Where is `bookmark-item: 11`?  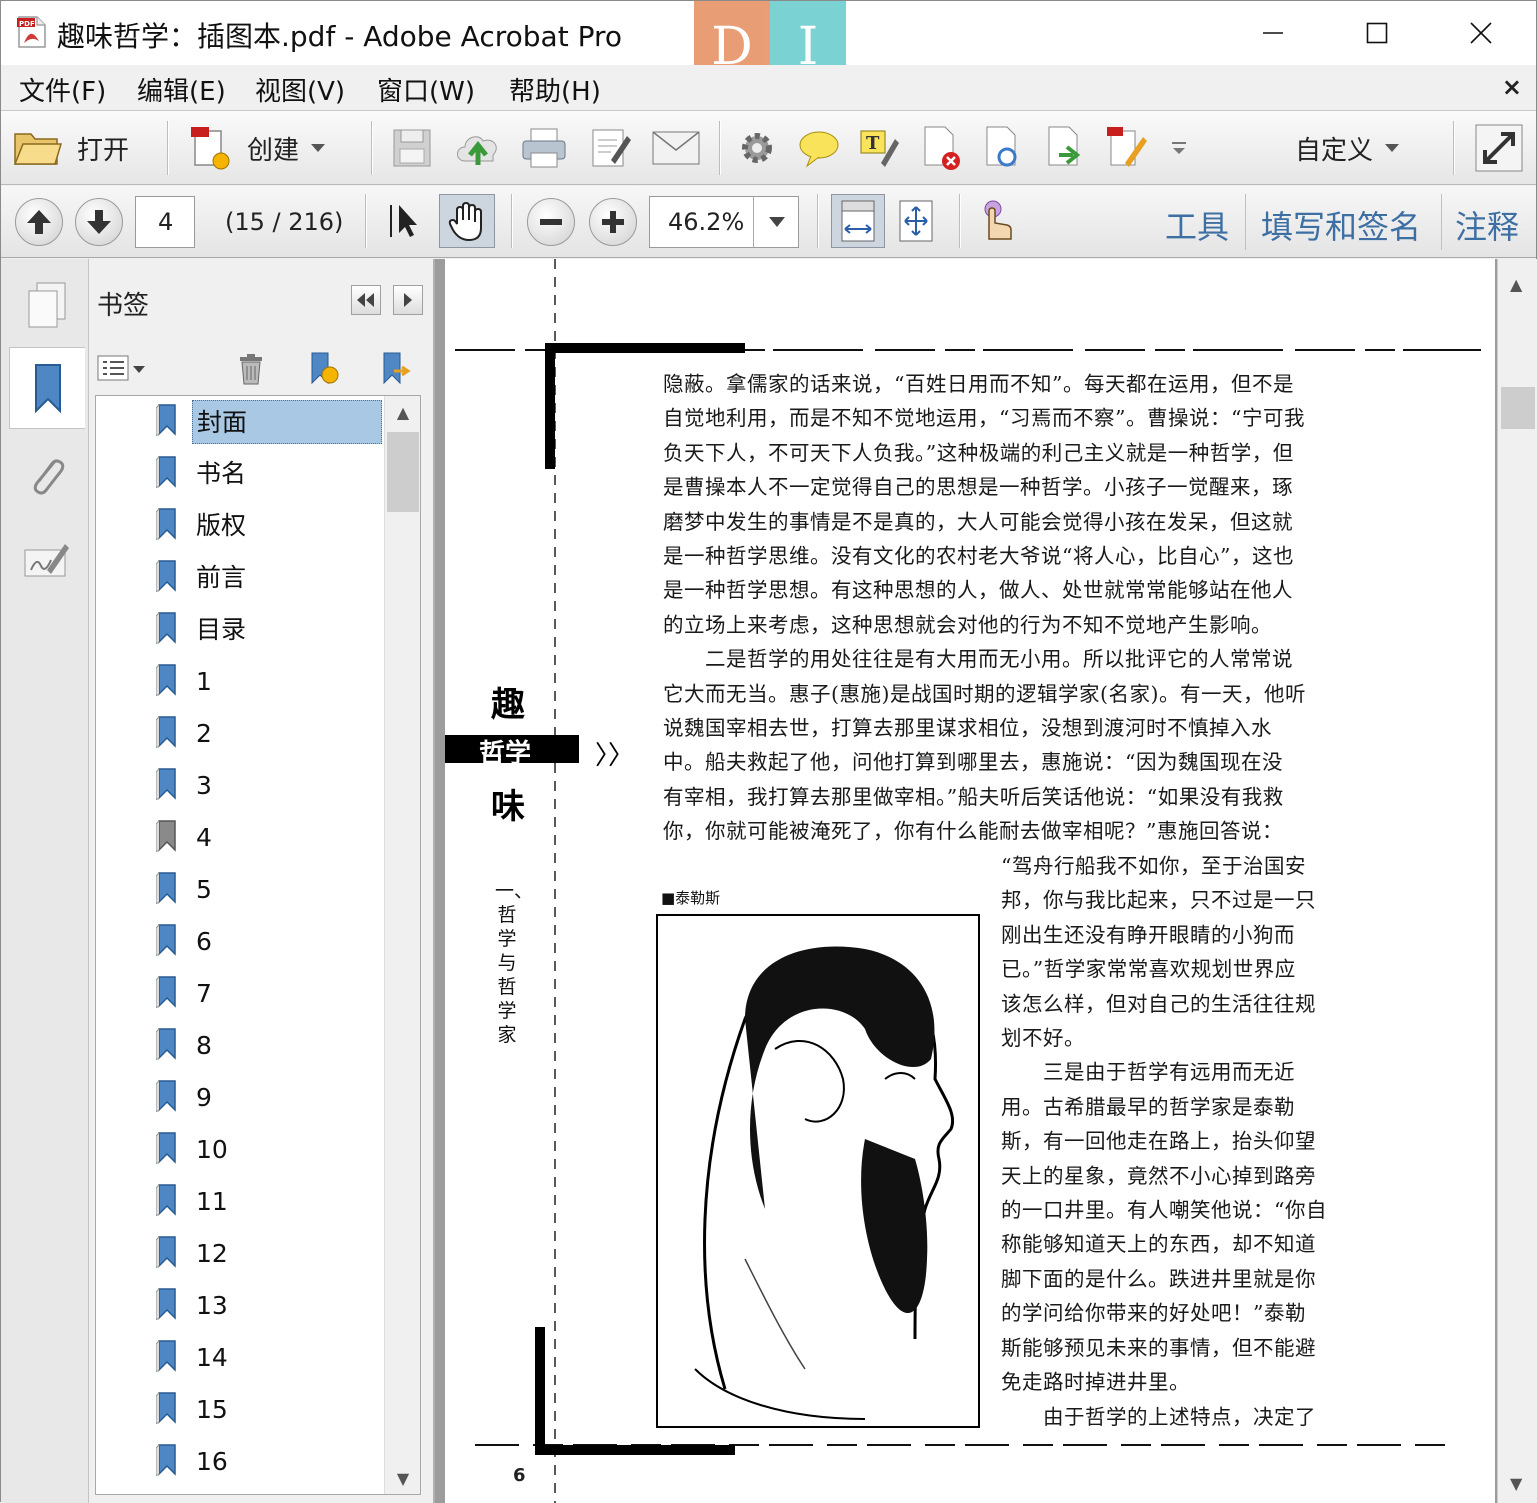
bookmark-item: 11 is located at coordinates (241, 1202).